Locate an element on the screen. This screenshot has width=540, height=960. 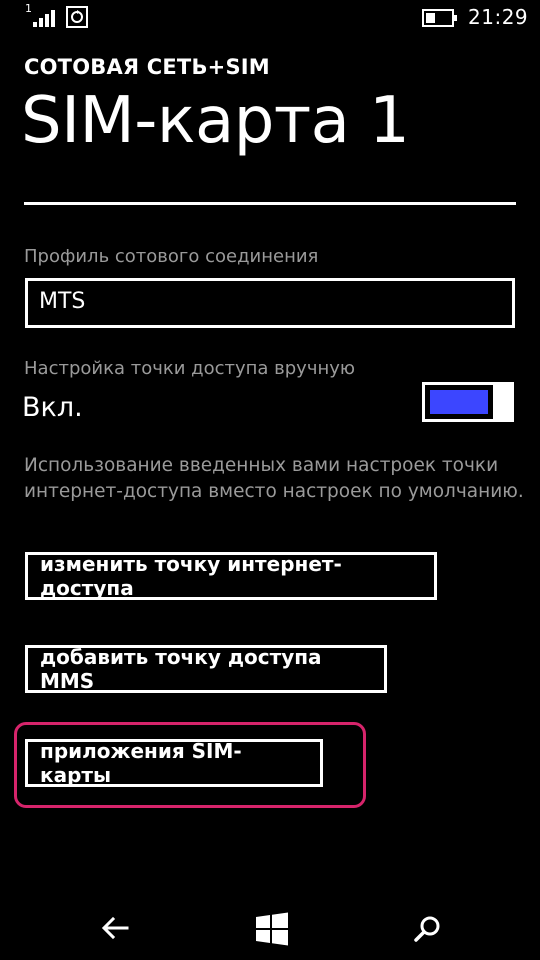
sync-icon is located at coordinates (77, 17).